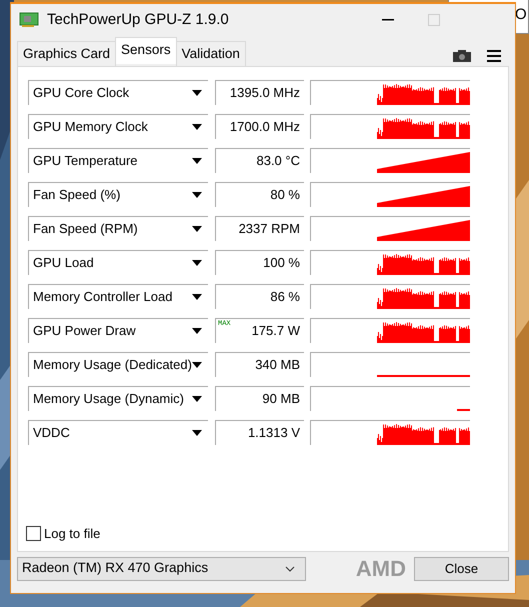  I want to click on sensor-dropdown: Memory Usage (Dynamic), so click(118, 398).